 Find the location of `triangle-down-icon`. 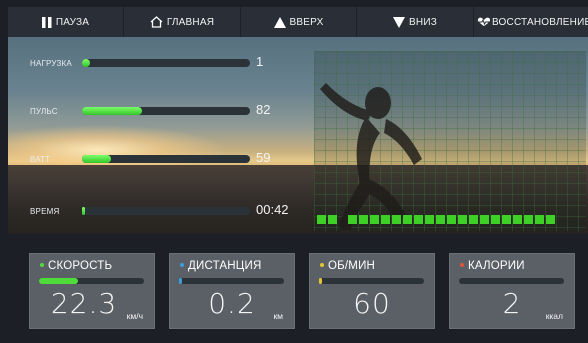

triangle-down-icon is located at coordinates (399, 22).